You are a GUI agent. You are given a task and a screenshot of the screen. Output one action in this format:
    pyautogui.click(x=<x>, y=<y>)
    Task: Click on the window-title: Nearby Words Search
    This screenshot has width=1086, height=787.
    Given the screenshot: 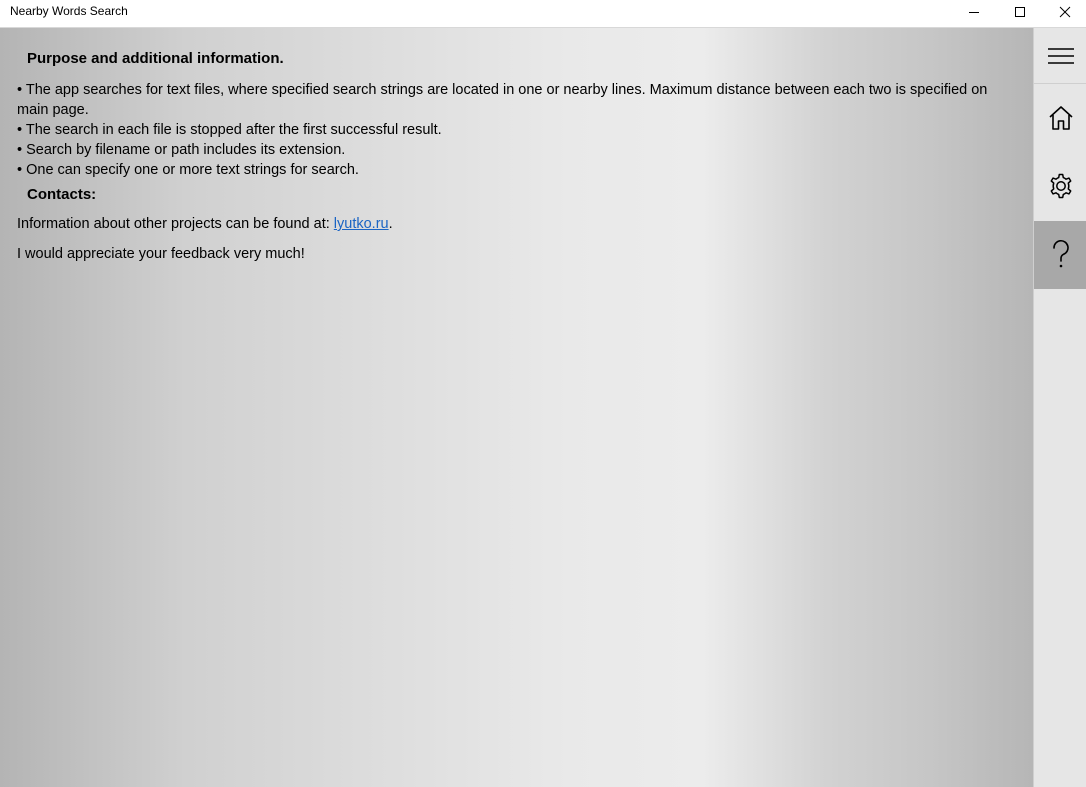 What is the action you would take?
    pyautogui.click(x=69, y=11)
    